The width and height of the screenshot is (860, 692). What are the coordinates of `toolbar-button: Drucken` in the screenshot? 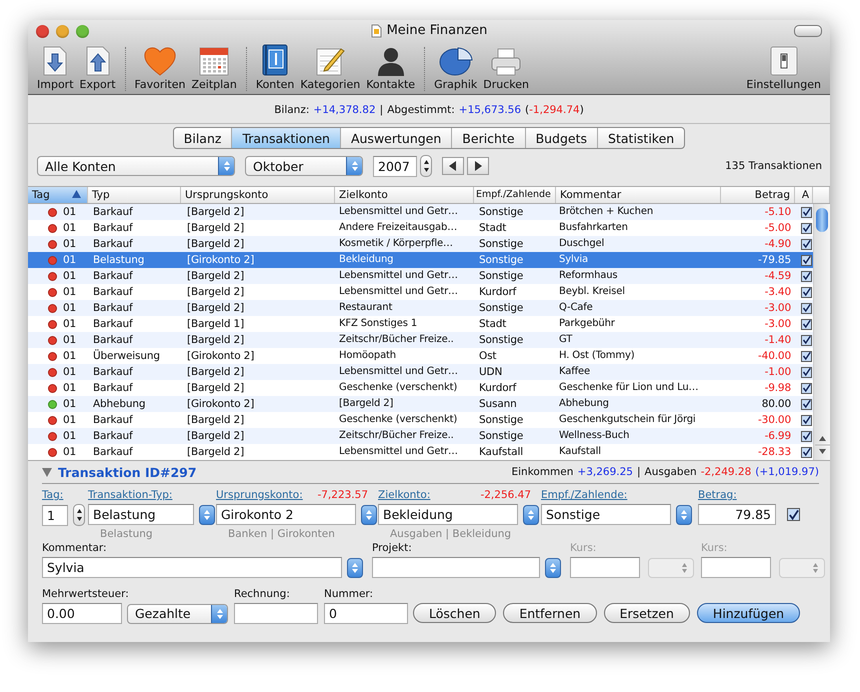 It's located at (506, 67).